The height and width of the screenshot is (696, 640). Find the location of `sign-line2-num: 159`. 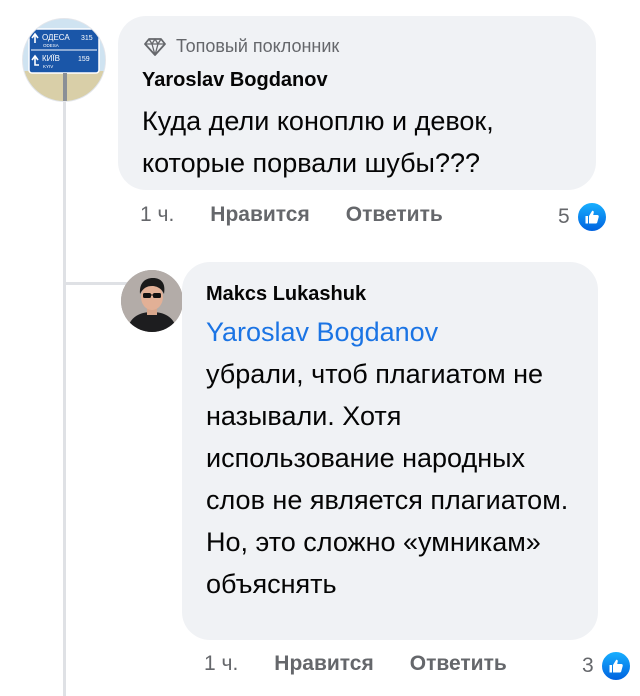

sign-line2-num: 159 is located at coordinates (84, 59).